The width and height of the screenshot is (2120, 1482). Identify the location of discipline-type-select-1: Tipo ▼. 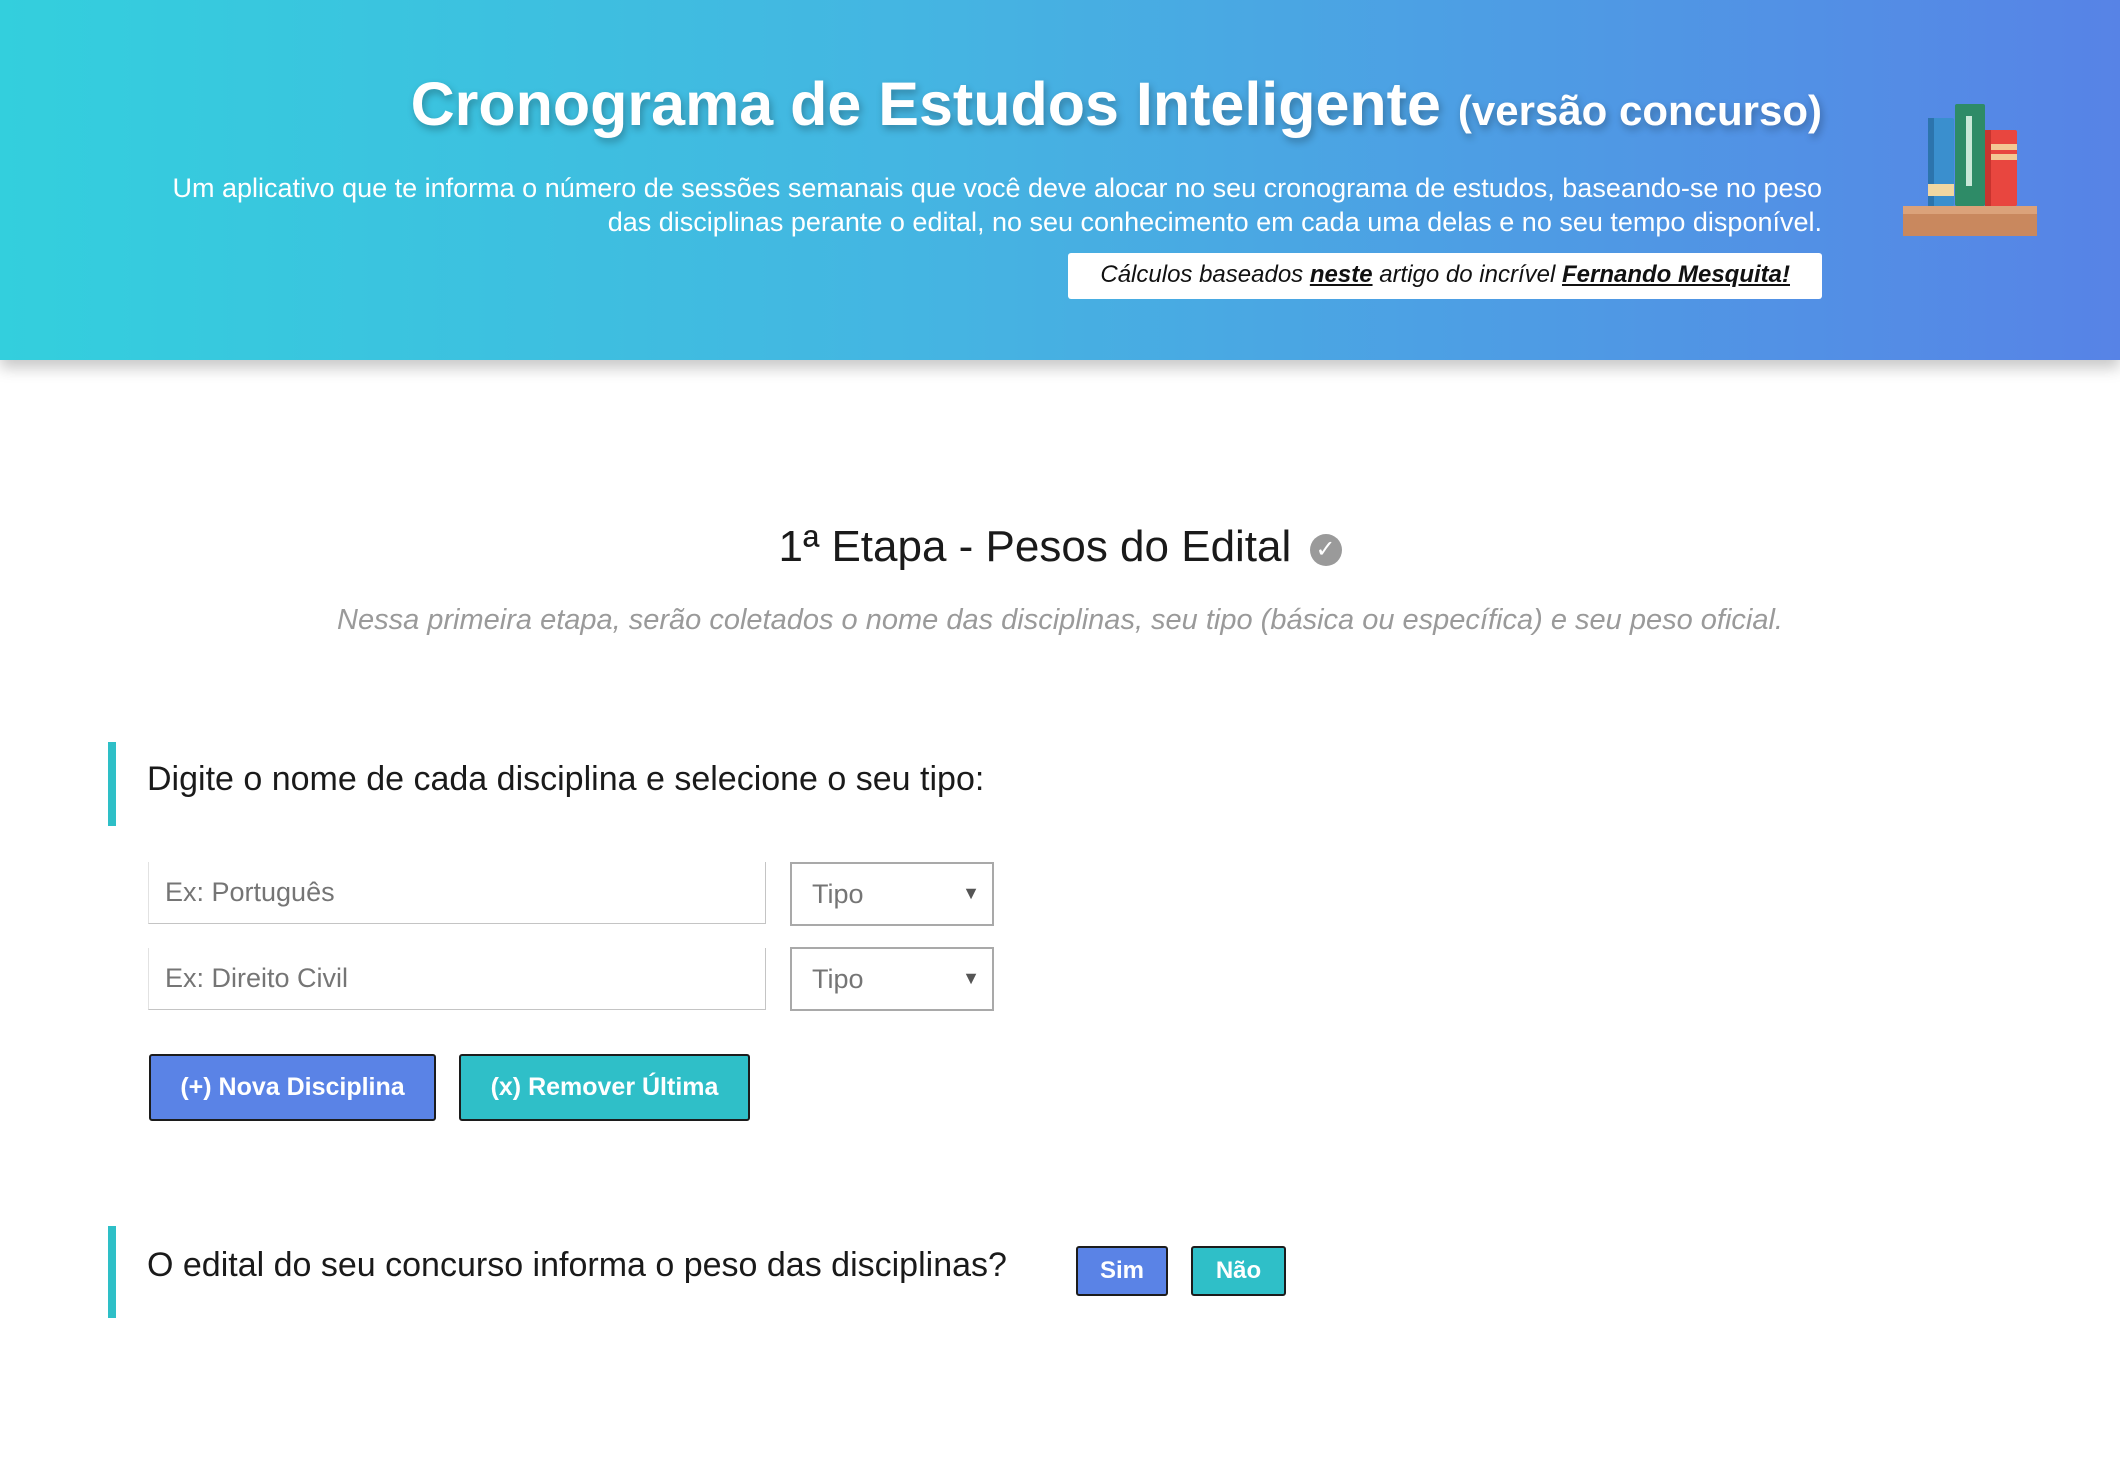
(892, 894).